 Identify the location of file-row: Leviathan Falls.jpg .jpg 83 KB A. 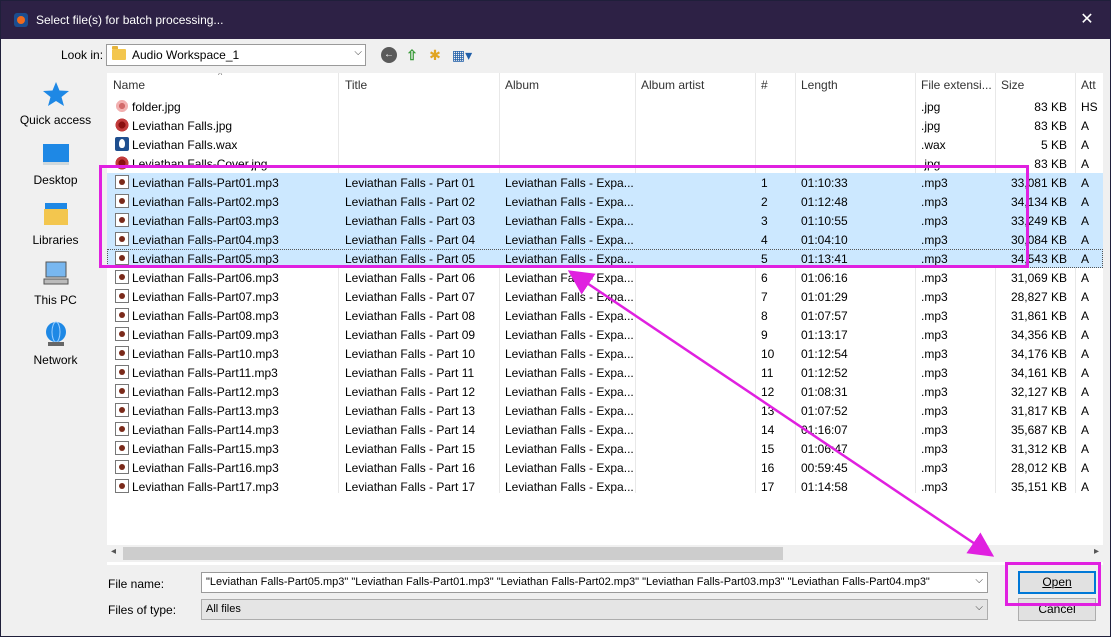
(605, 125).